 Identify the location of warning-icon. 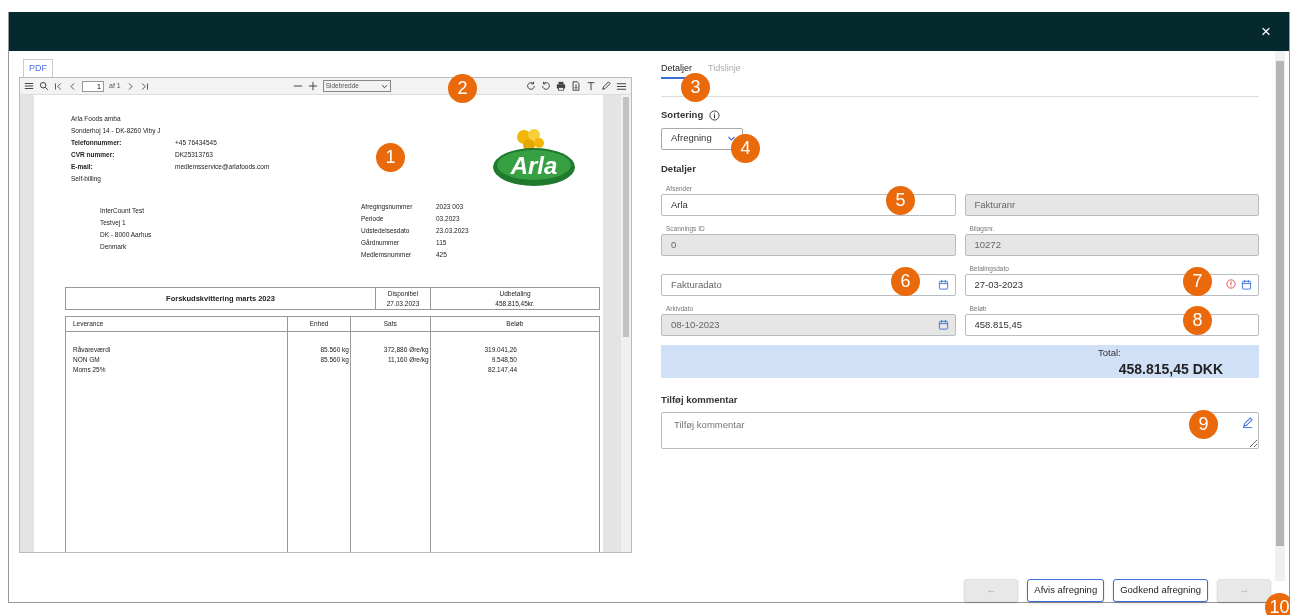
(1231, 283).